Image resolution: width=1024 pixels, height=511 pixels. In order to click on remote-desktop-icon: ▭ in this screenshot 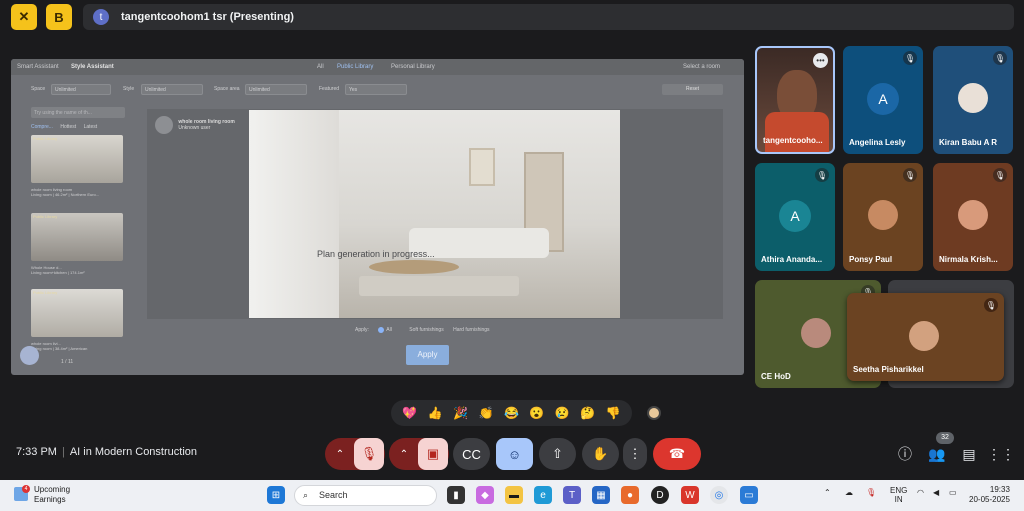, I will do `click(749, 495)`.